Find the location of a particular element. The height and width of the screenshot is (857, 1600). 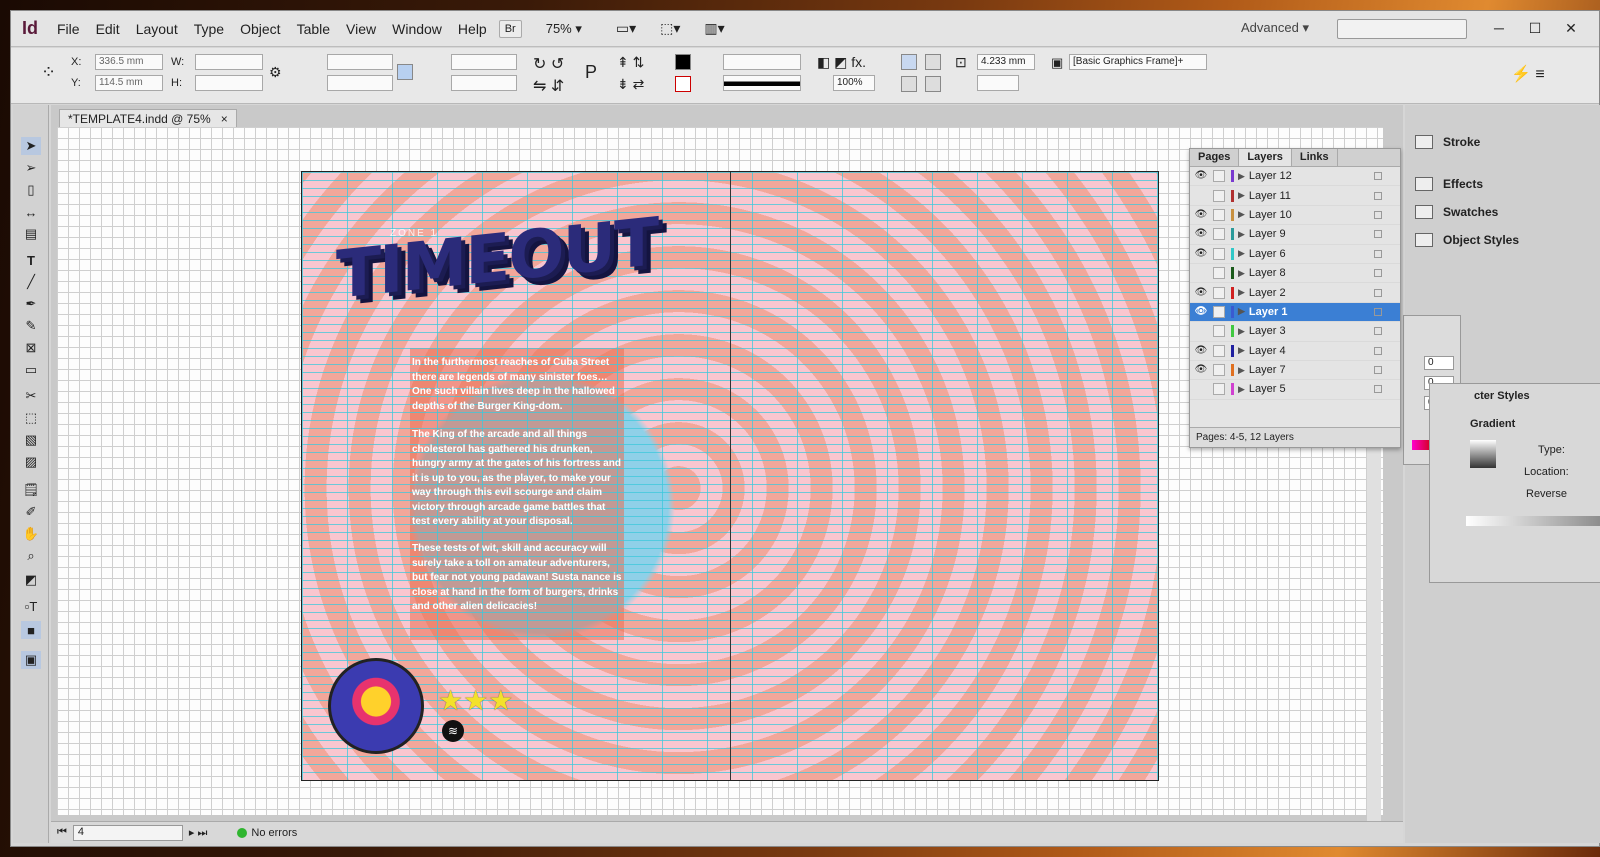

rotation-field is located at coordinates (484, 62).